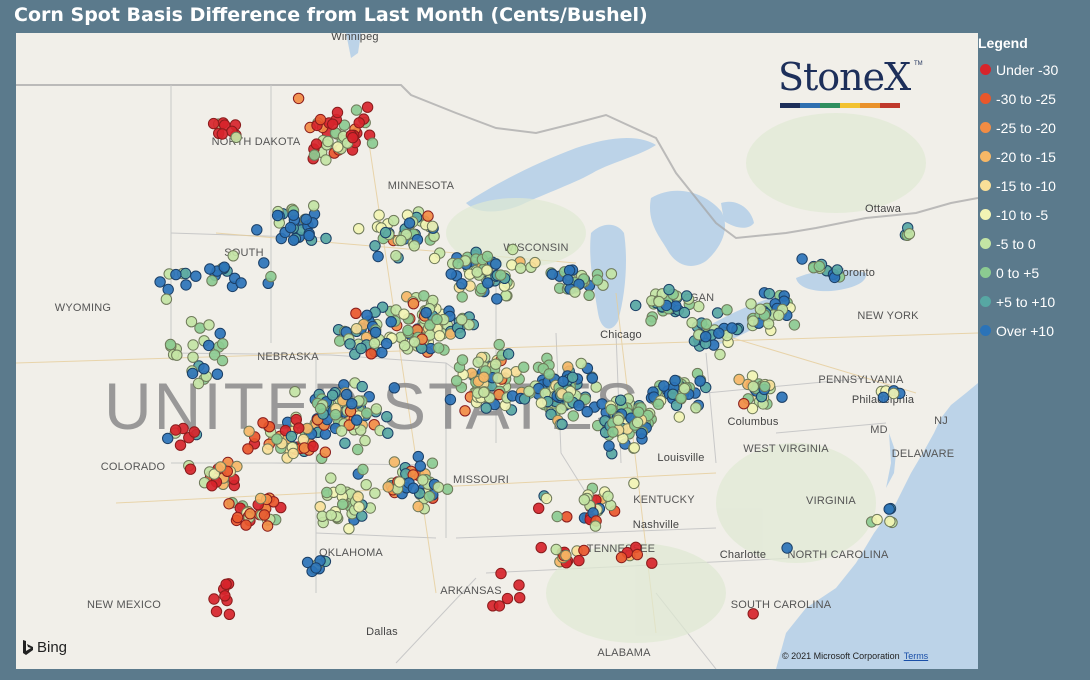 The height and width of the screenshot is (680, 1090). What do you see at coordinates (1033, 330) in the screenshot?
I see `legend-item: Over +10` at bounding box center [1033, 330].